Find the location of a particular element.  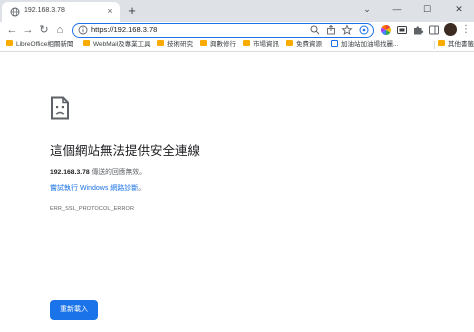

bookmark-folder: 市場資訊 is located at coordinates (261, 45).